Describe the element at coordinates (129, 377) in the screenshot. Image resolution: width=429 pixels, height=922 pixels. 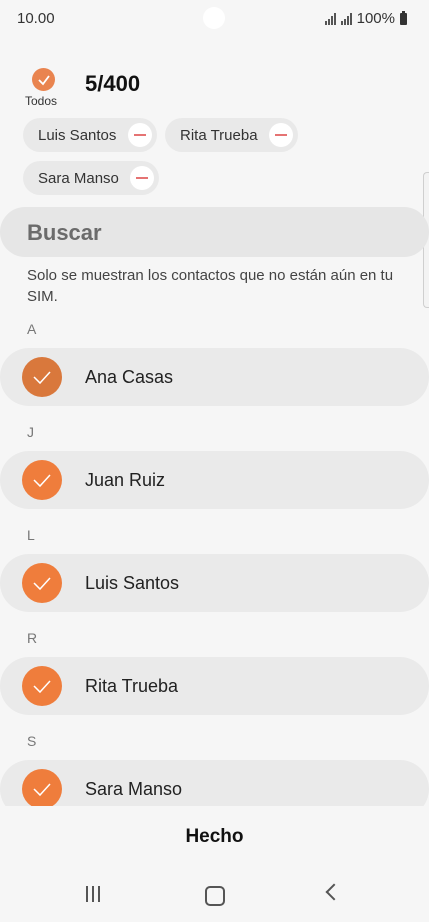
I see `contact-name: Ana Casas` at that location.